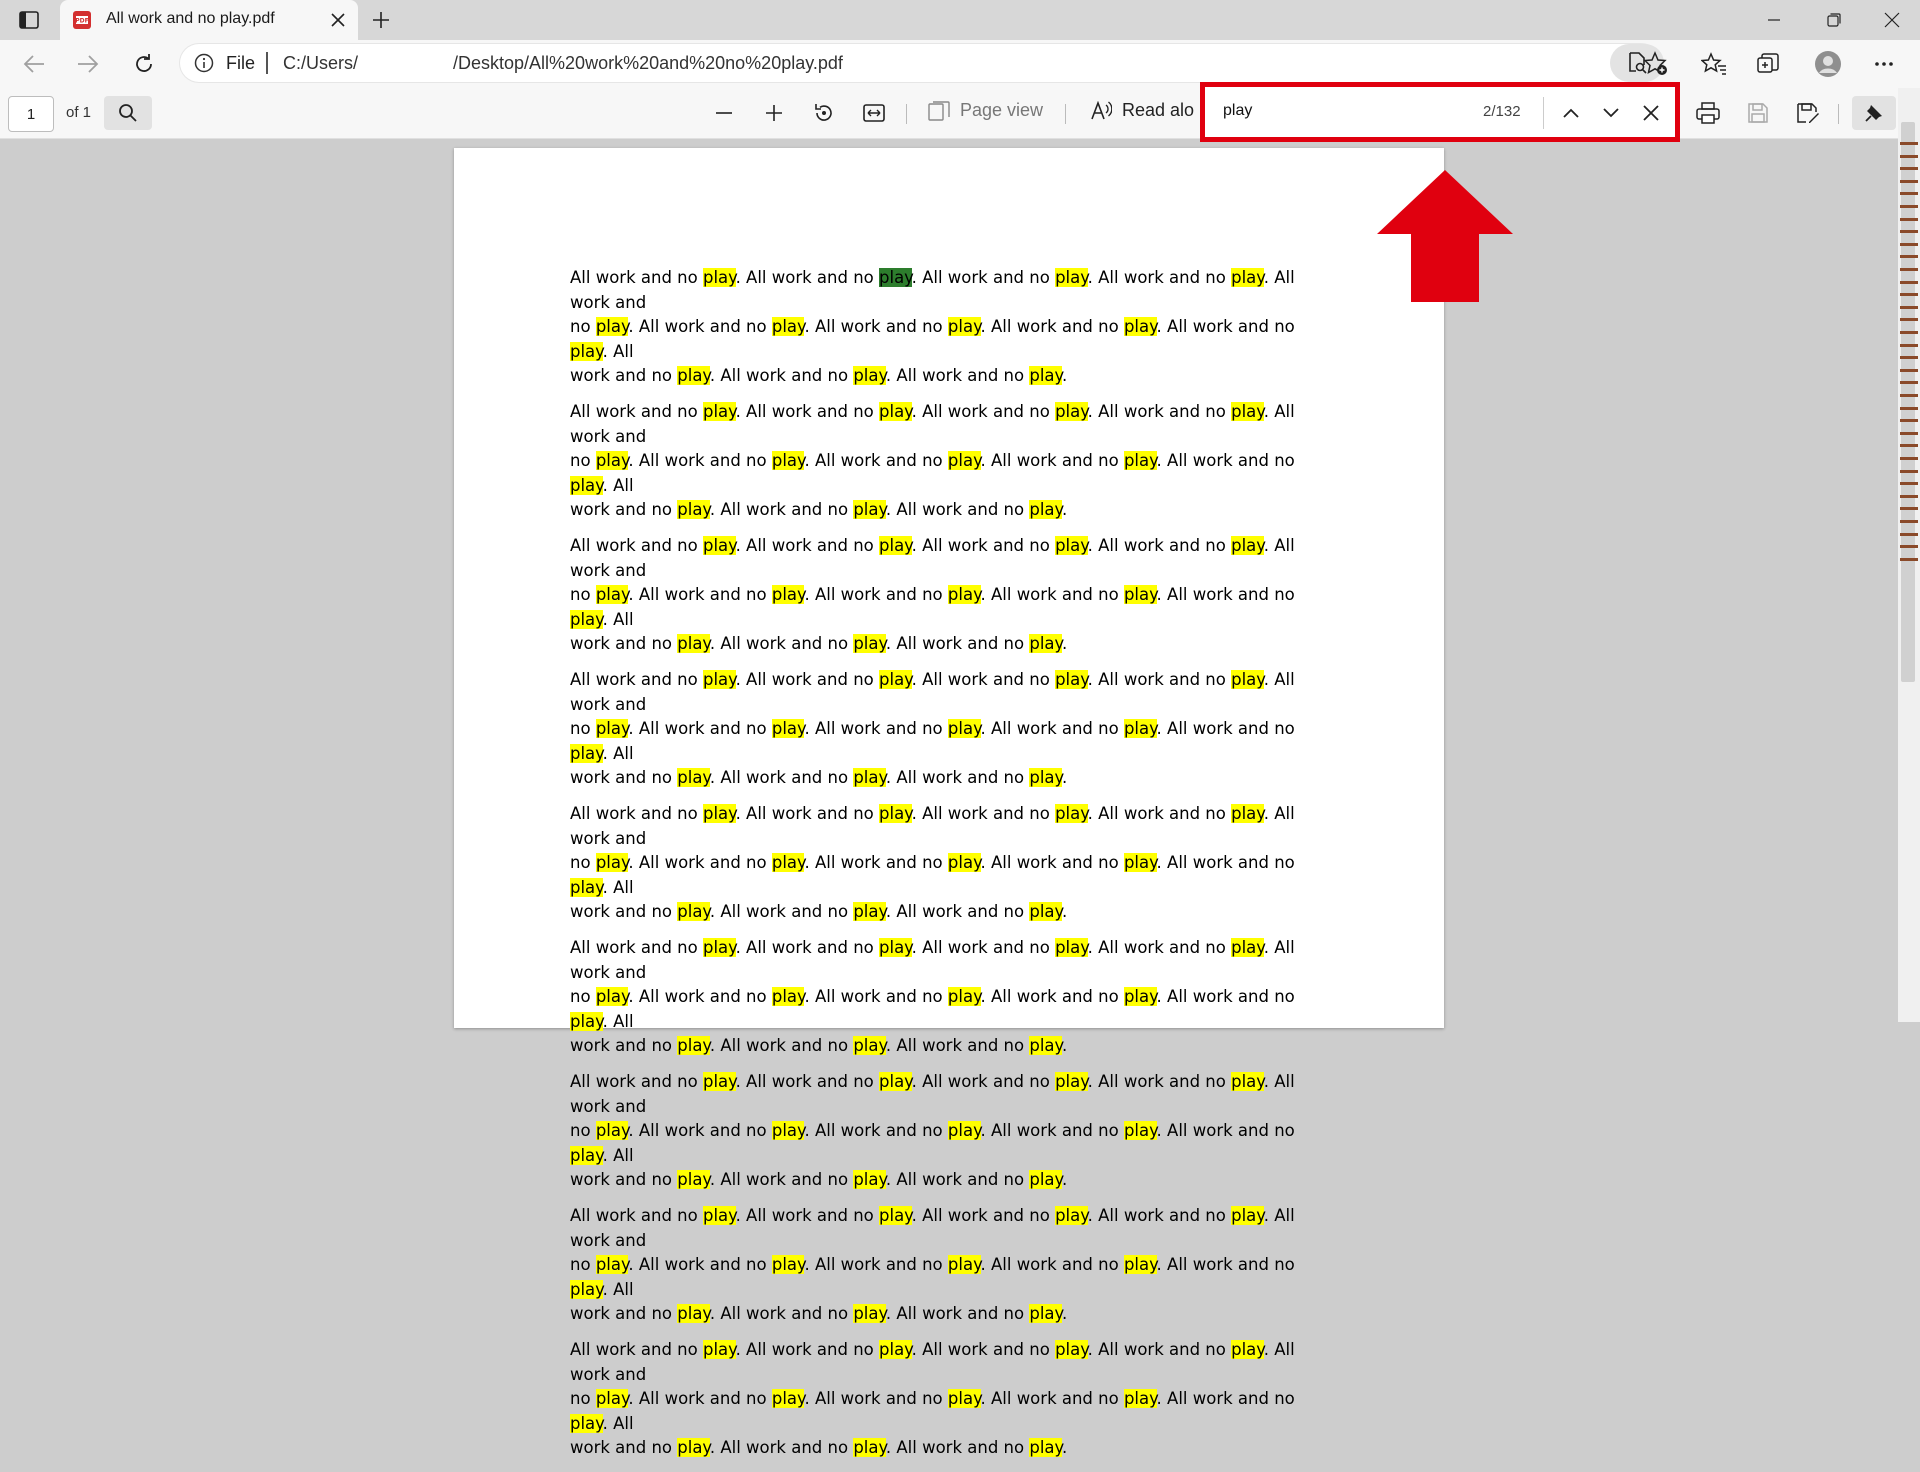 Image resolution: width=1920 pixels, height=1472 pixels. I want to click on new-tab-button, so click(381, 20).